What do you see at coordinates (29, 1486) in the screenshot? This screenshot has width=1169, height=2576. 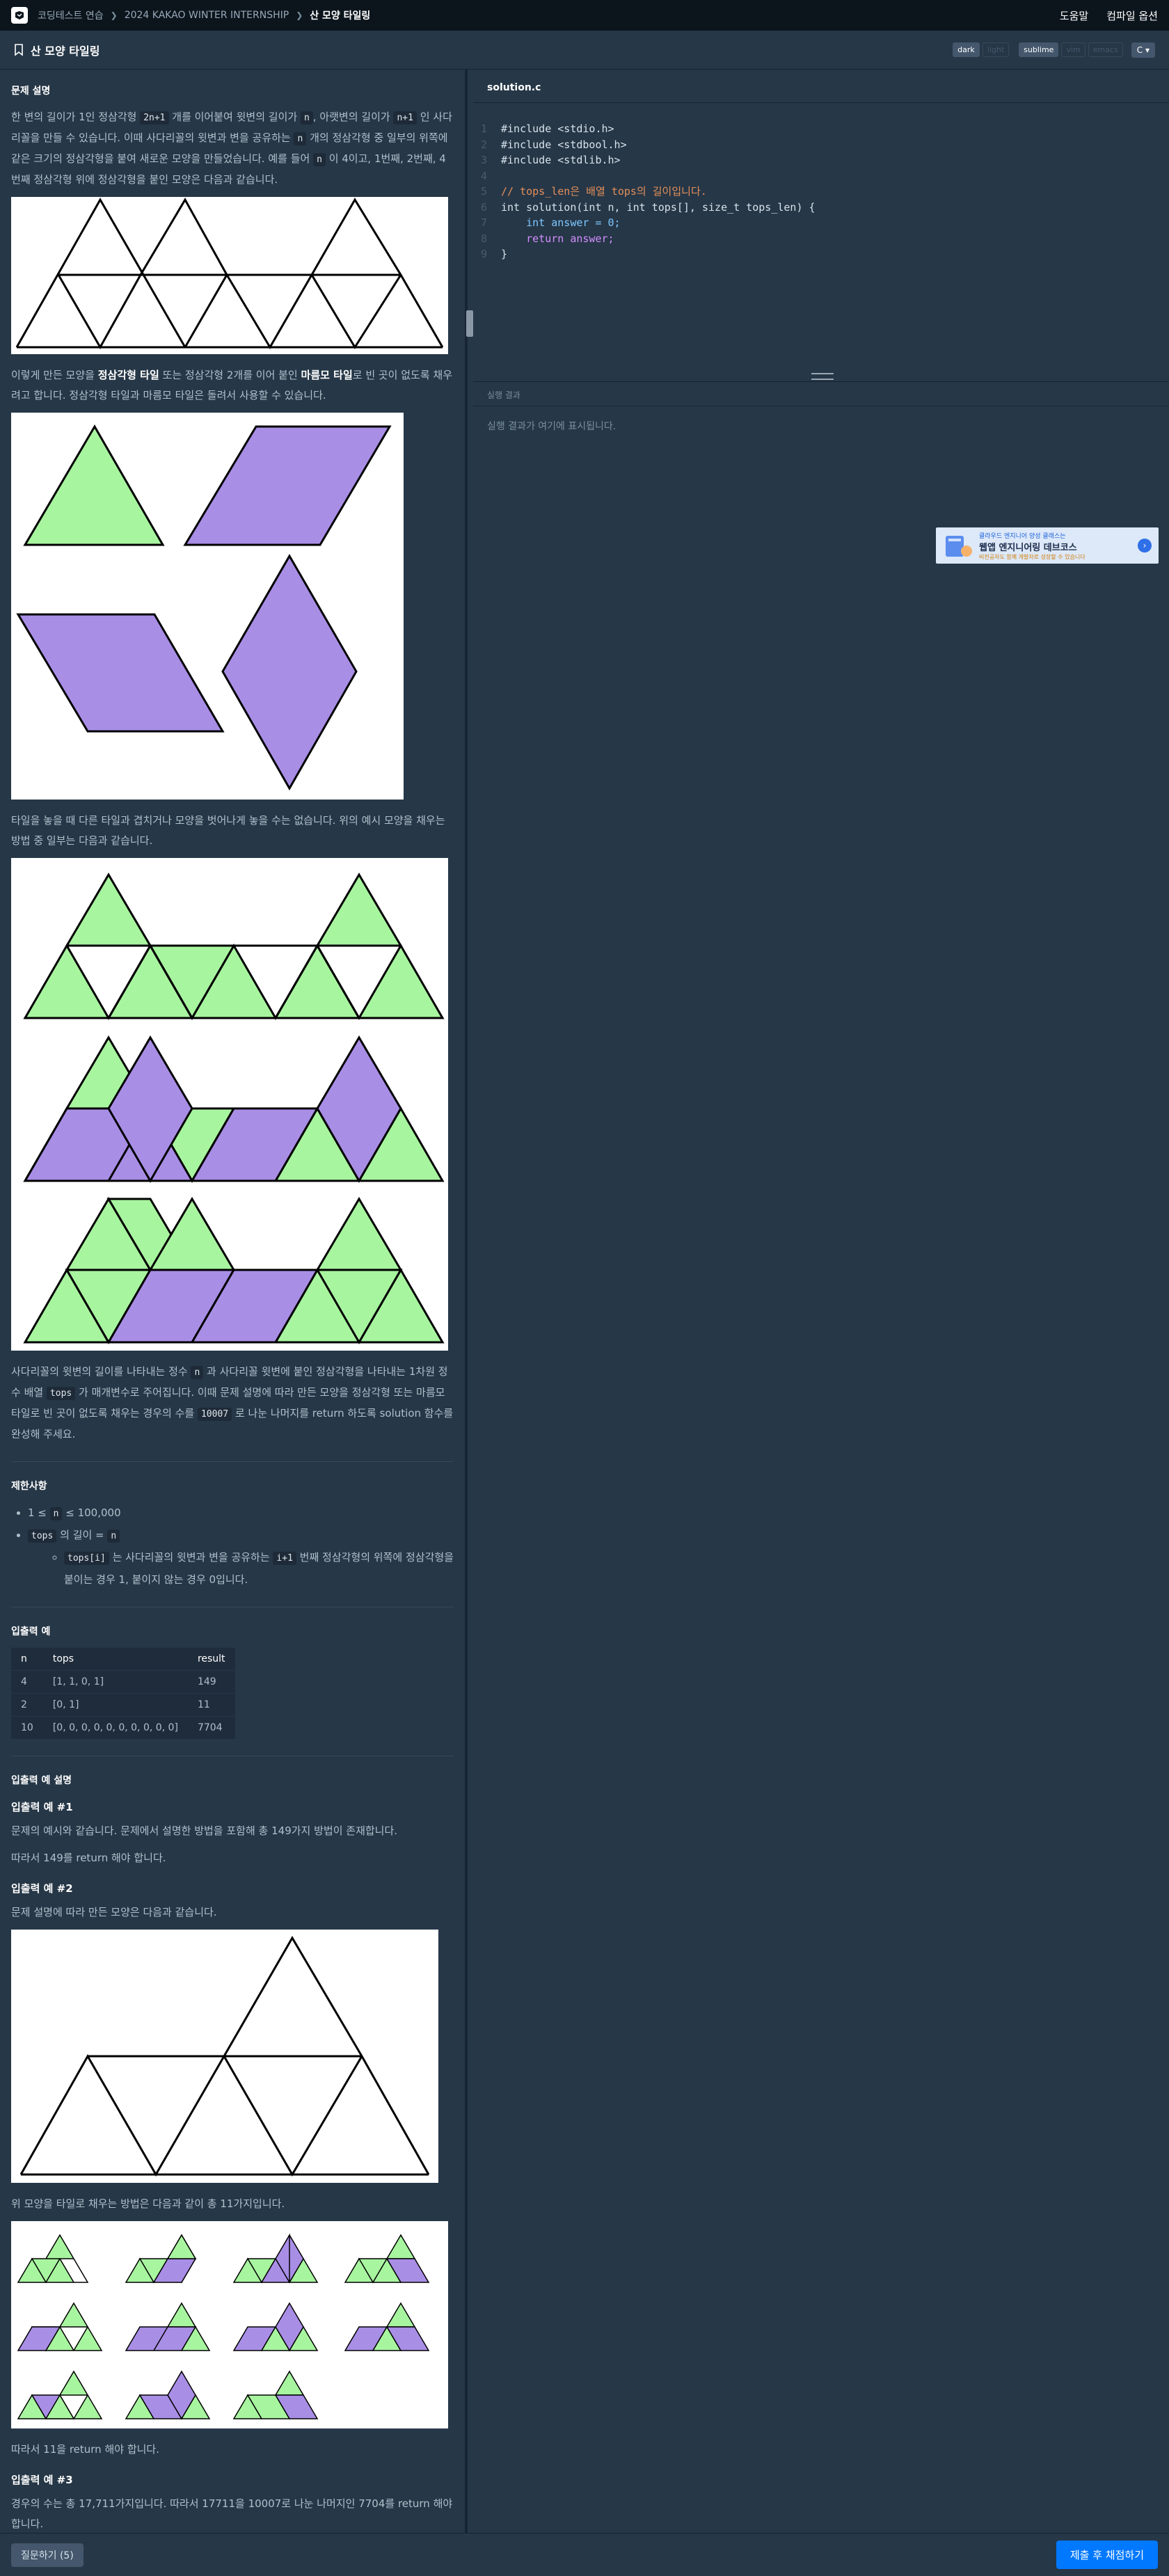 I see `section-heading: 제한사항` at bounding box center [29, 1486].